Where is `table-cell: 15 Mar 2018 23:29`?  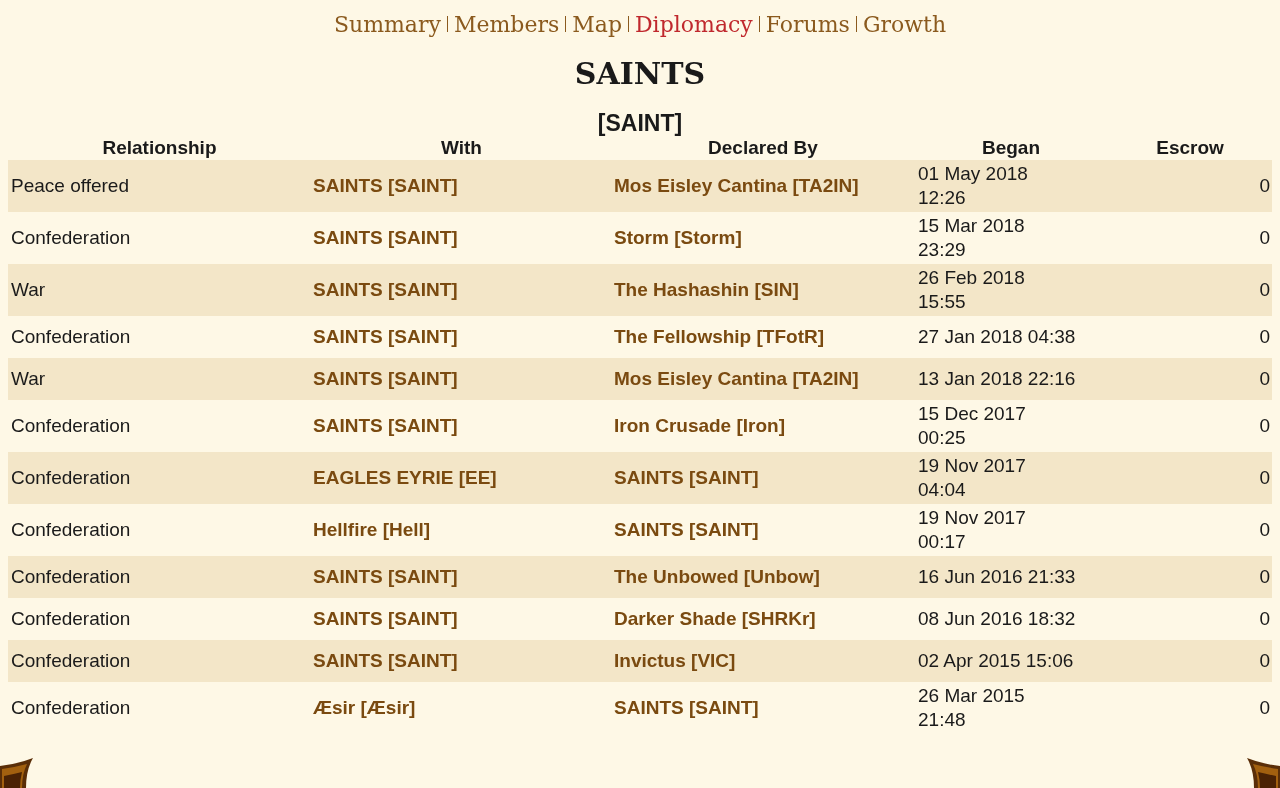
table-cell: 15 Mar 2018 23:29 is located at coordinates (971, 237).